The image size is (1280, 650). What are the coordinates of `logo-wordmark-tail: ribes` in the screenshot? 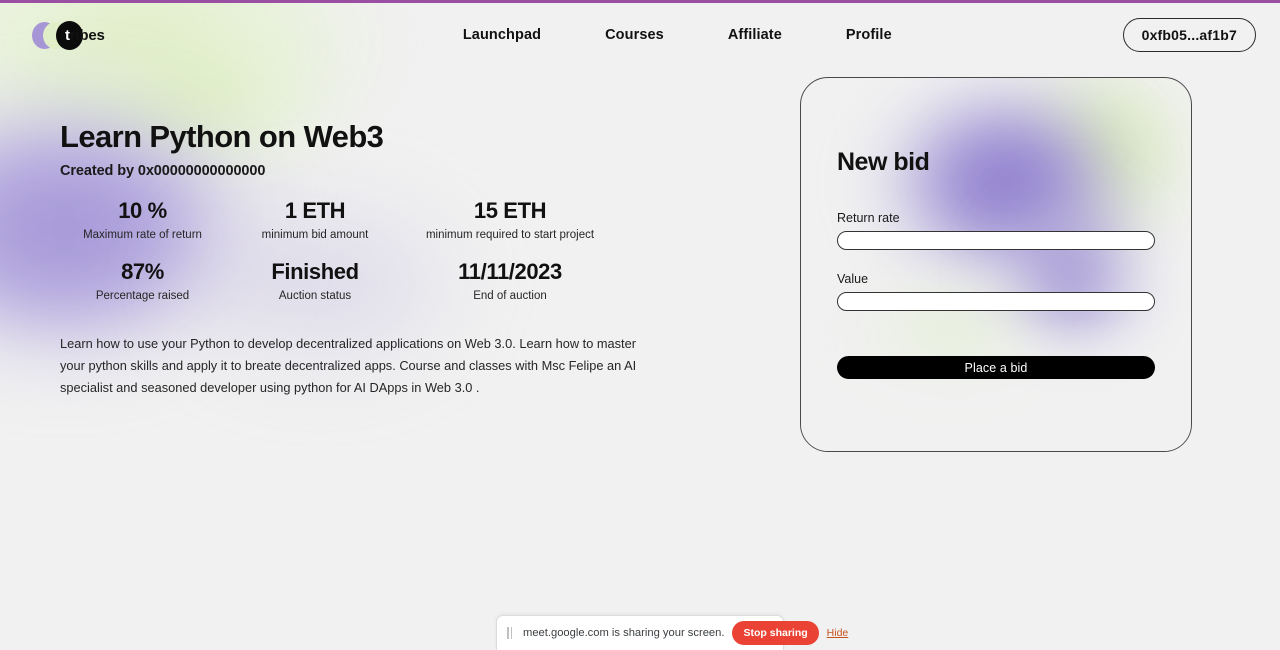 It's located at (87, 35).